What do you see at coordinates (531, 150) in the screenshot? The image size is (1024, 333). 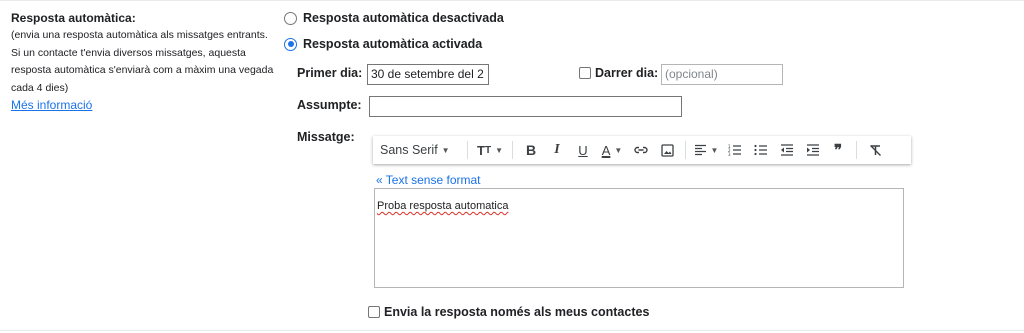 I see `bold-icon: B` at bounding box center [531, 150].